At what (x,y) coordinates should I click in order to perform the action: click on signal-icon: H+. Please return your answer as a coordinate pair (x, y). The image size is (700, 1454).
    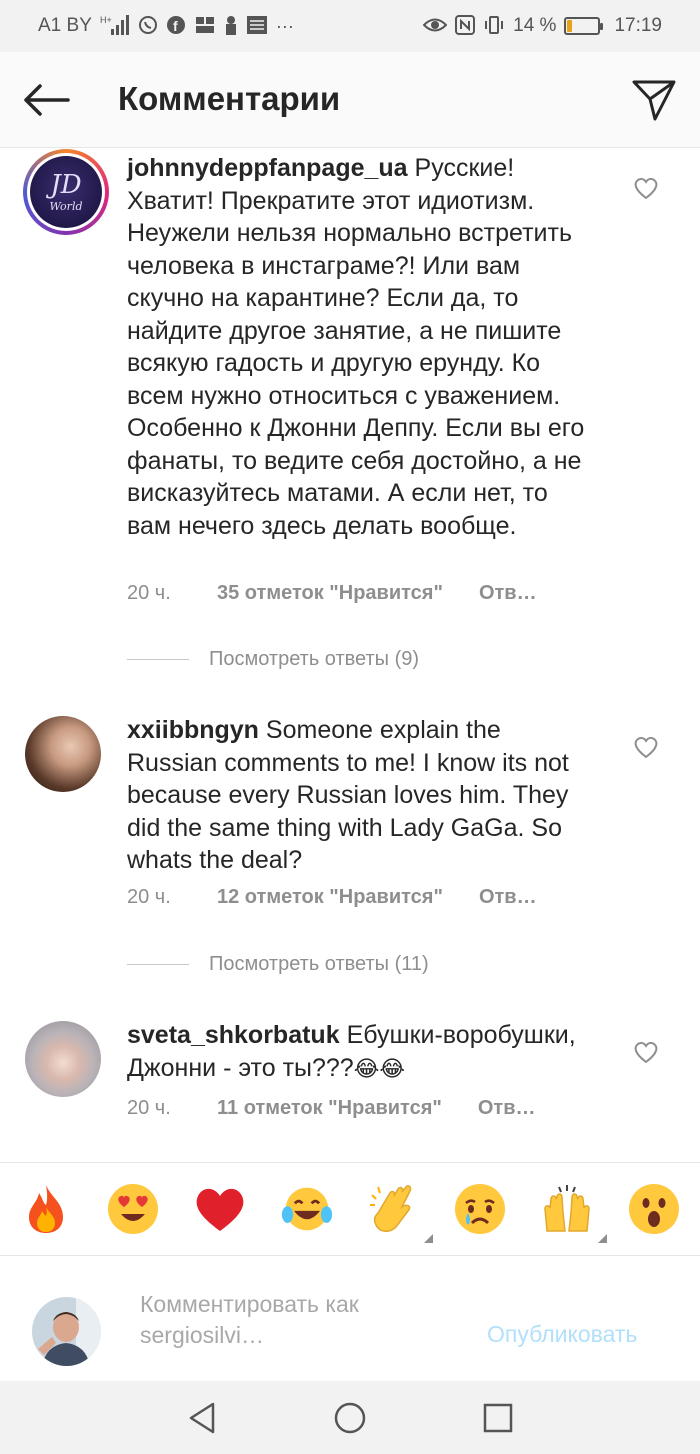
    Looking at the image, I should click on (115, 26).